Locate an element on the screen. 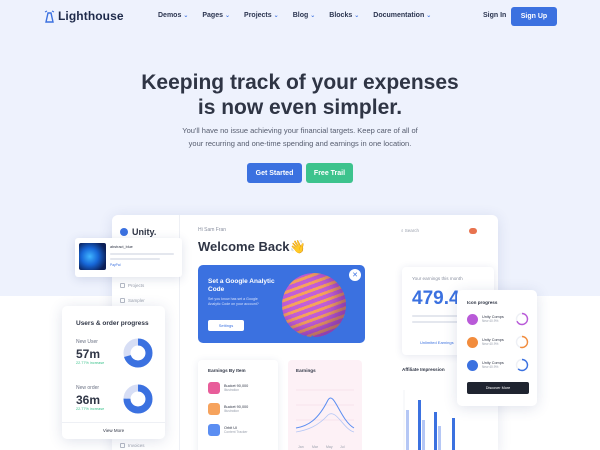 The height and width of the screenshot is (450, 600). menu-label: Blocks is located at coordinates (341, 15).